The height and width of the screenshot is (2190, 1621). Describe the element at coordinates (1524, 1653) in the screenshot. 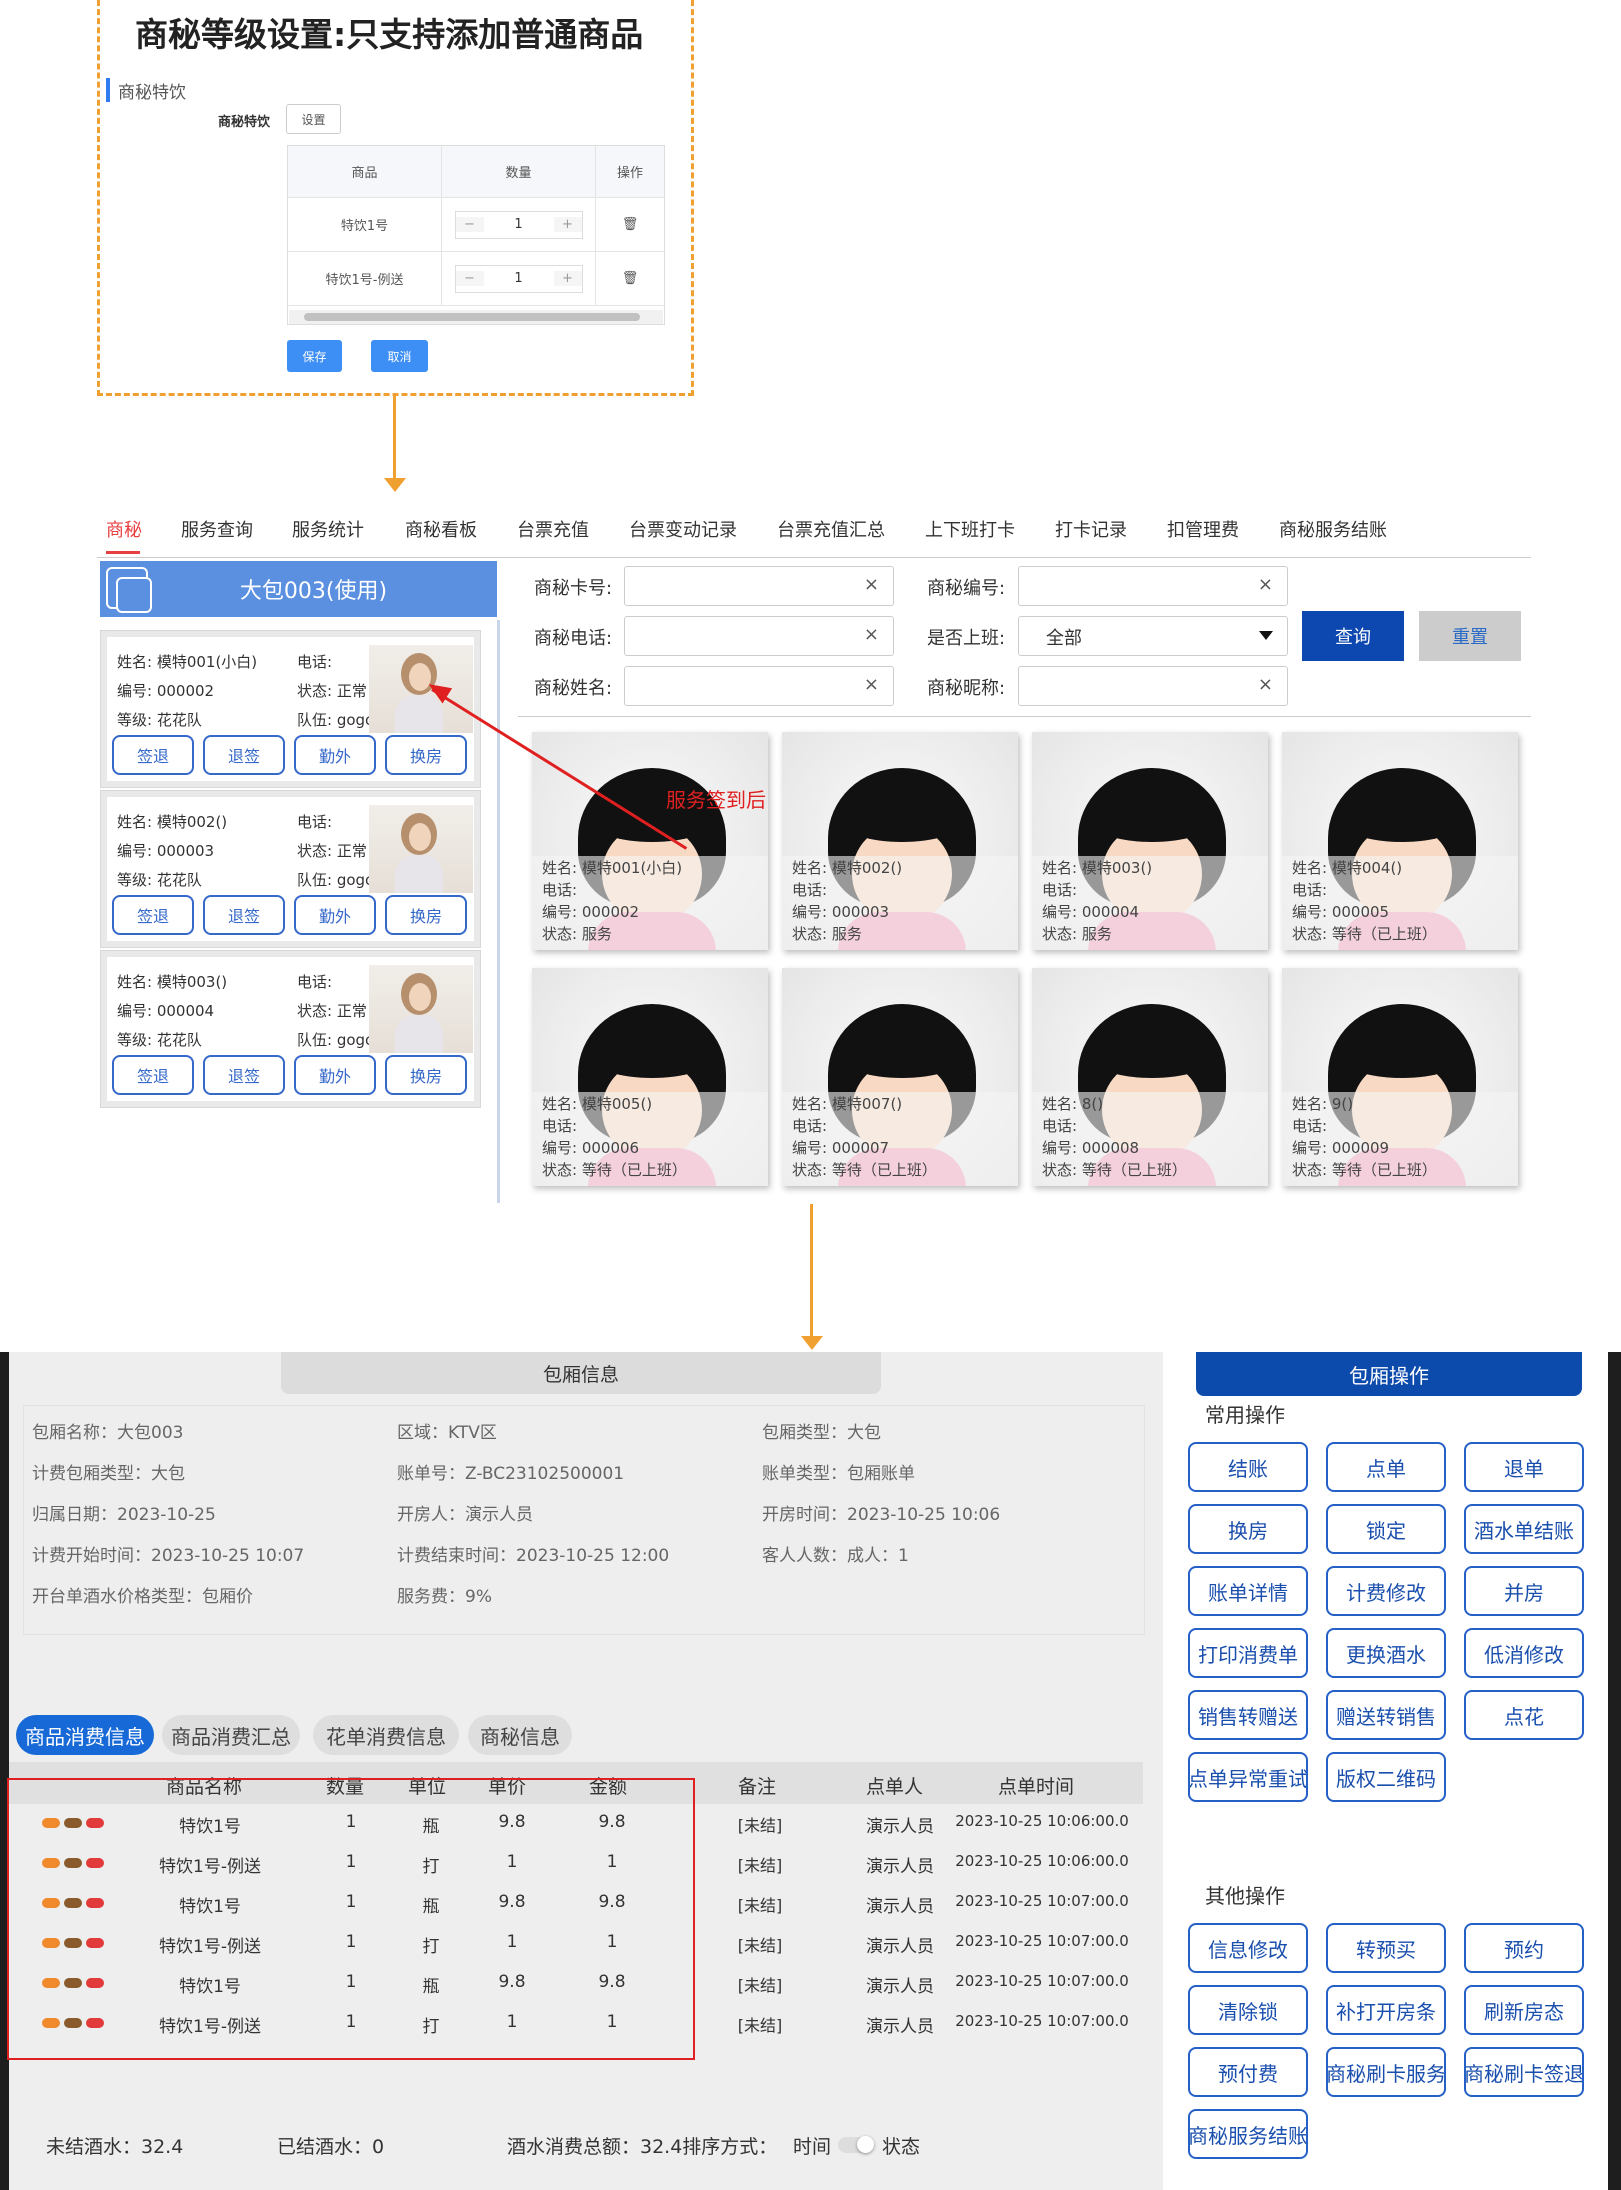

I see `op-button: 低消修改` at that location.